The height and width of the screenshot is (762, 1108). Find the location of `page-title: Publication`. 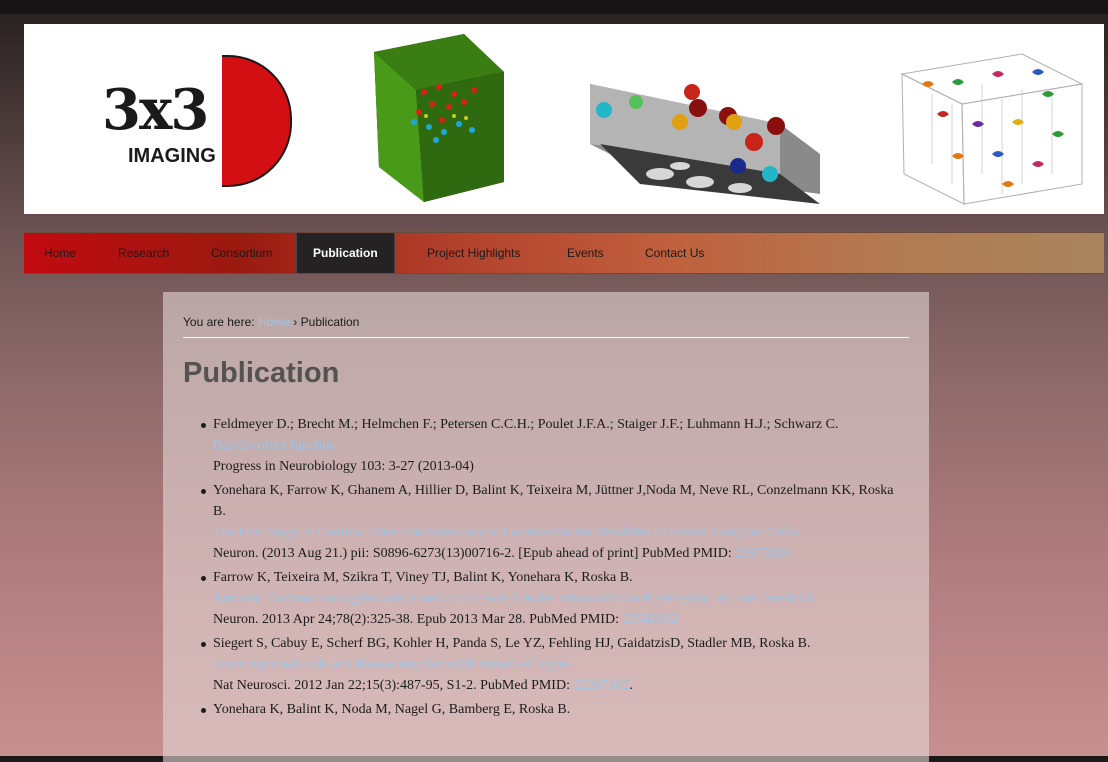

page-title: Publication is located at coordinates (261, 373).